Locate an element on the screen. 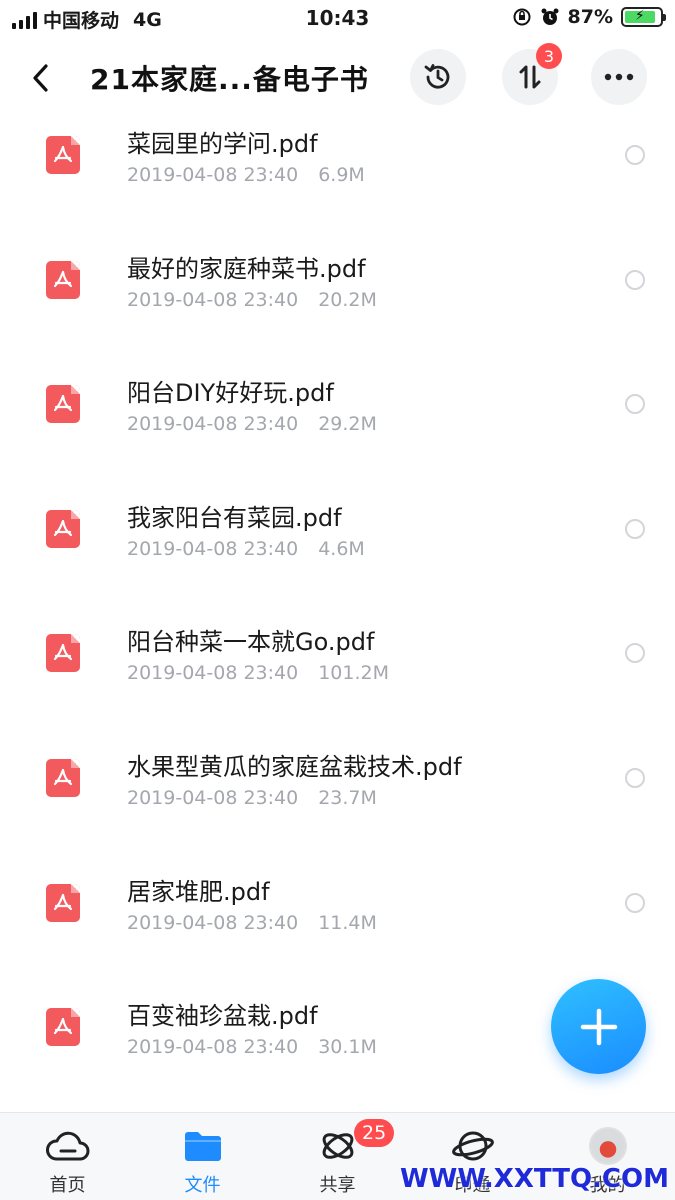 This screenshot has width=675, height=1200. file-name: 水果型黄瓜的家庭盆栽技术.pdf is located at coordinates (294, 766).